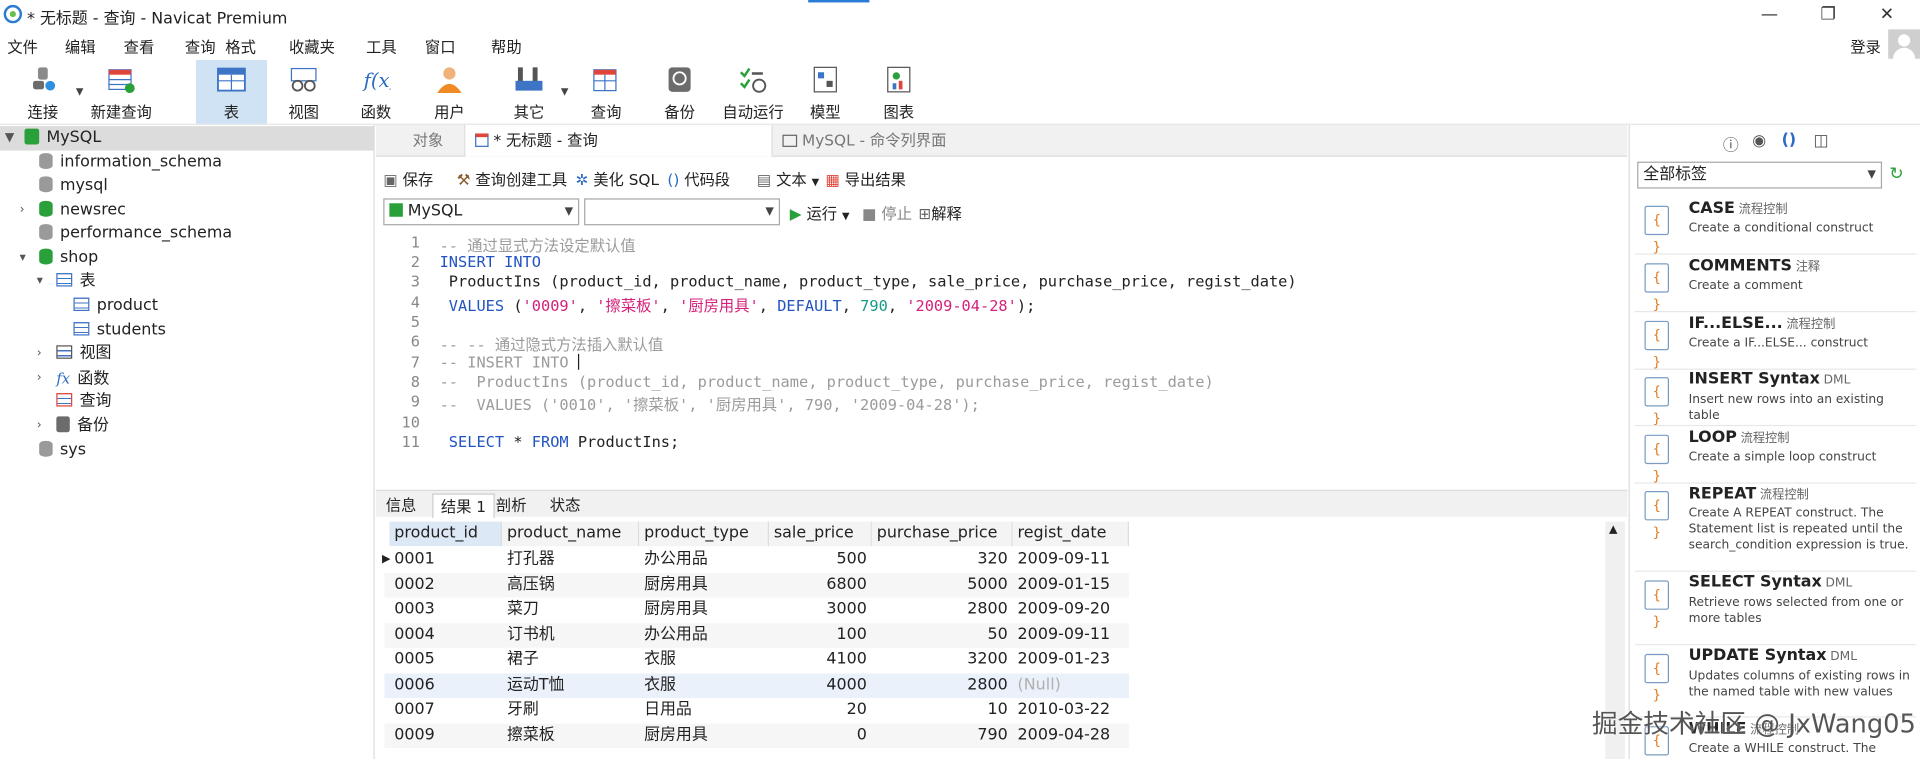 This screenshot has width=1920, height=759. What do you see at coordinates (303, 92) in the screenshot?
I see `view-button: 视图` at bounding box center [303, 92].